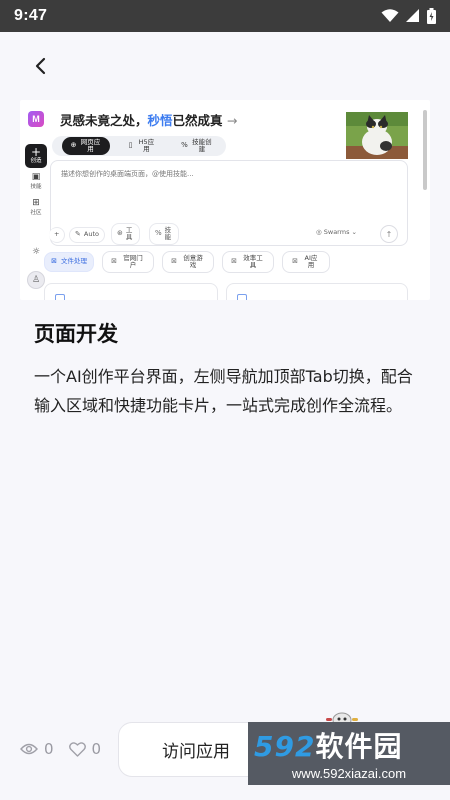 This screenshot has height=800, width=450. I want to click on eye-icon, so click(29, 749).